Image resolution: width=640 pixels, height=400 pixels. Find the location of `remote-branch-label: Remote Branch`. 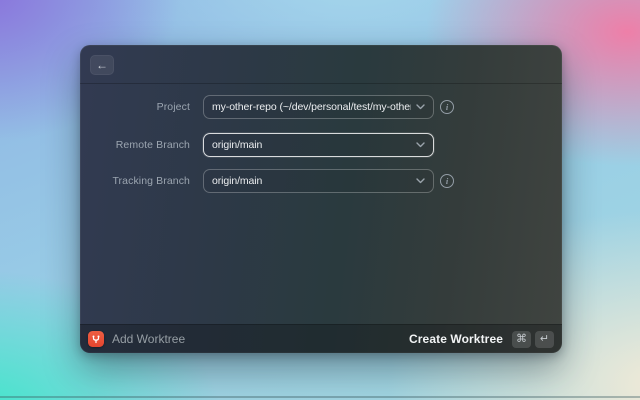

remote-branch-label: Remote Branch is located at coordinates (152, 145).